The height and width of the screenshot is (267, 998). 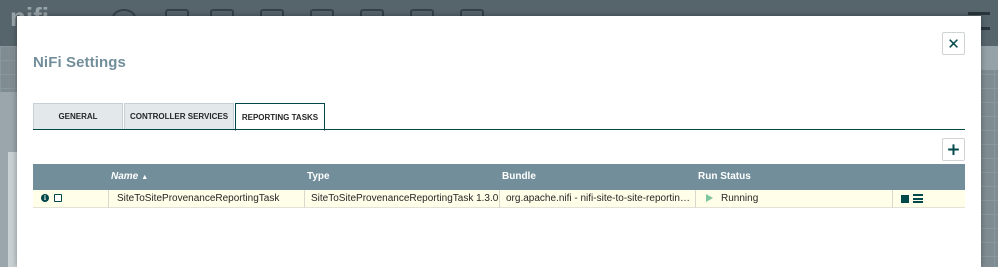 What do you see at coordinates (402, 199) in the screenshot?
I see `row-type: SiteToSiteProvenanceReportingTask 1.3.0` at bounding box center [402, 199].